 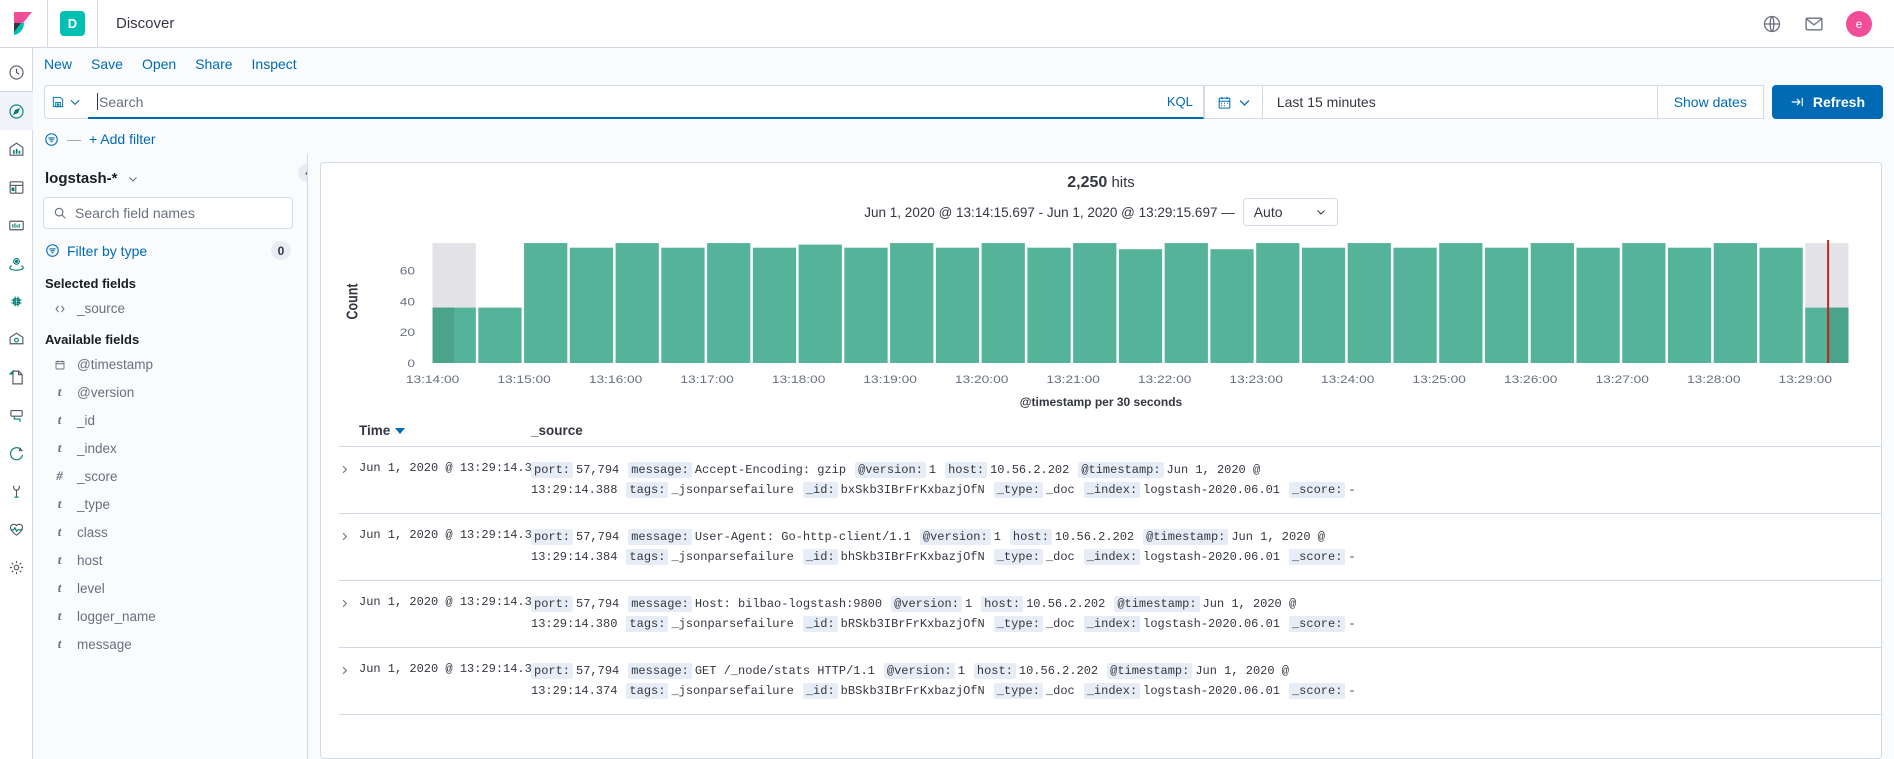 What do you see at coordinates (16, 491) in the screenshot?
I see `sidebar-item-dev-tools` at bounding box center [16, 491].